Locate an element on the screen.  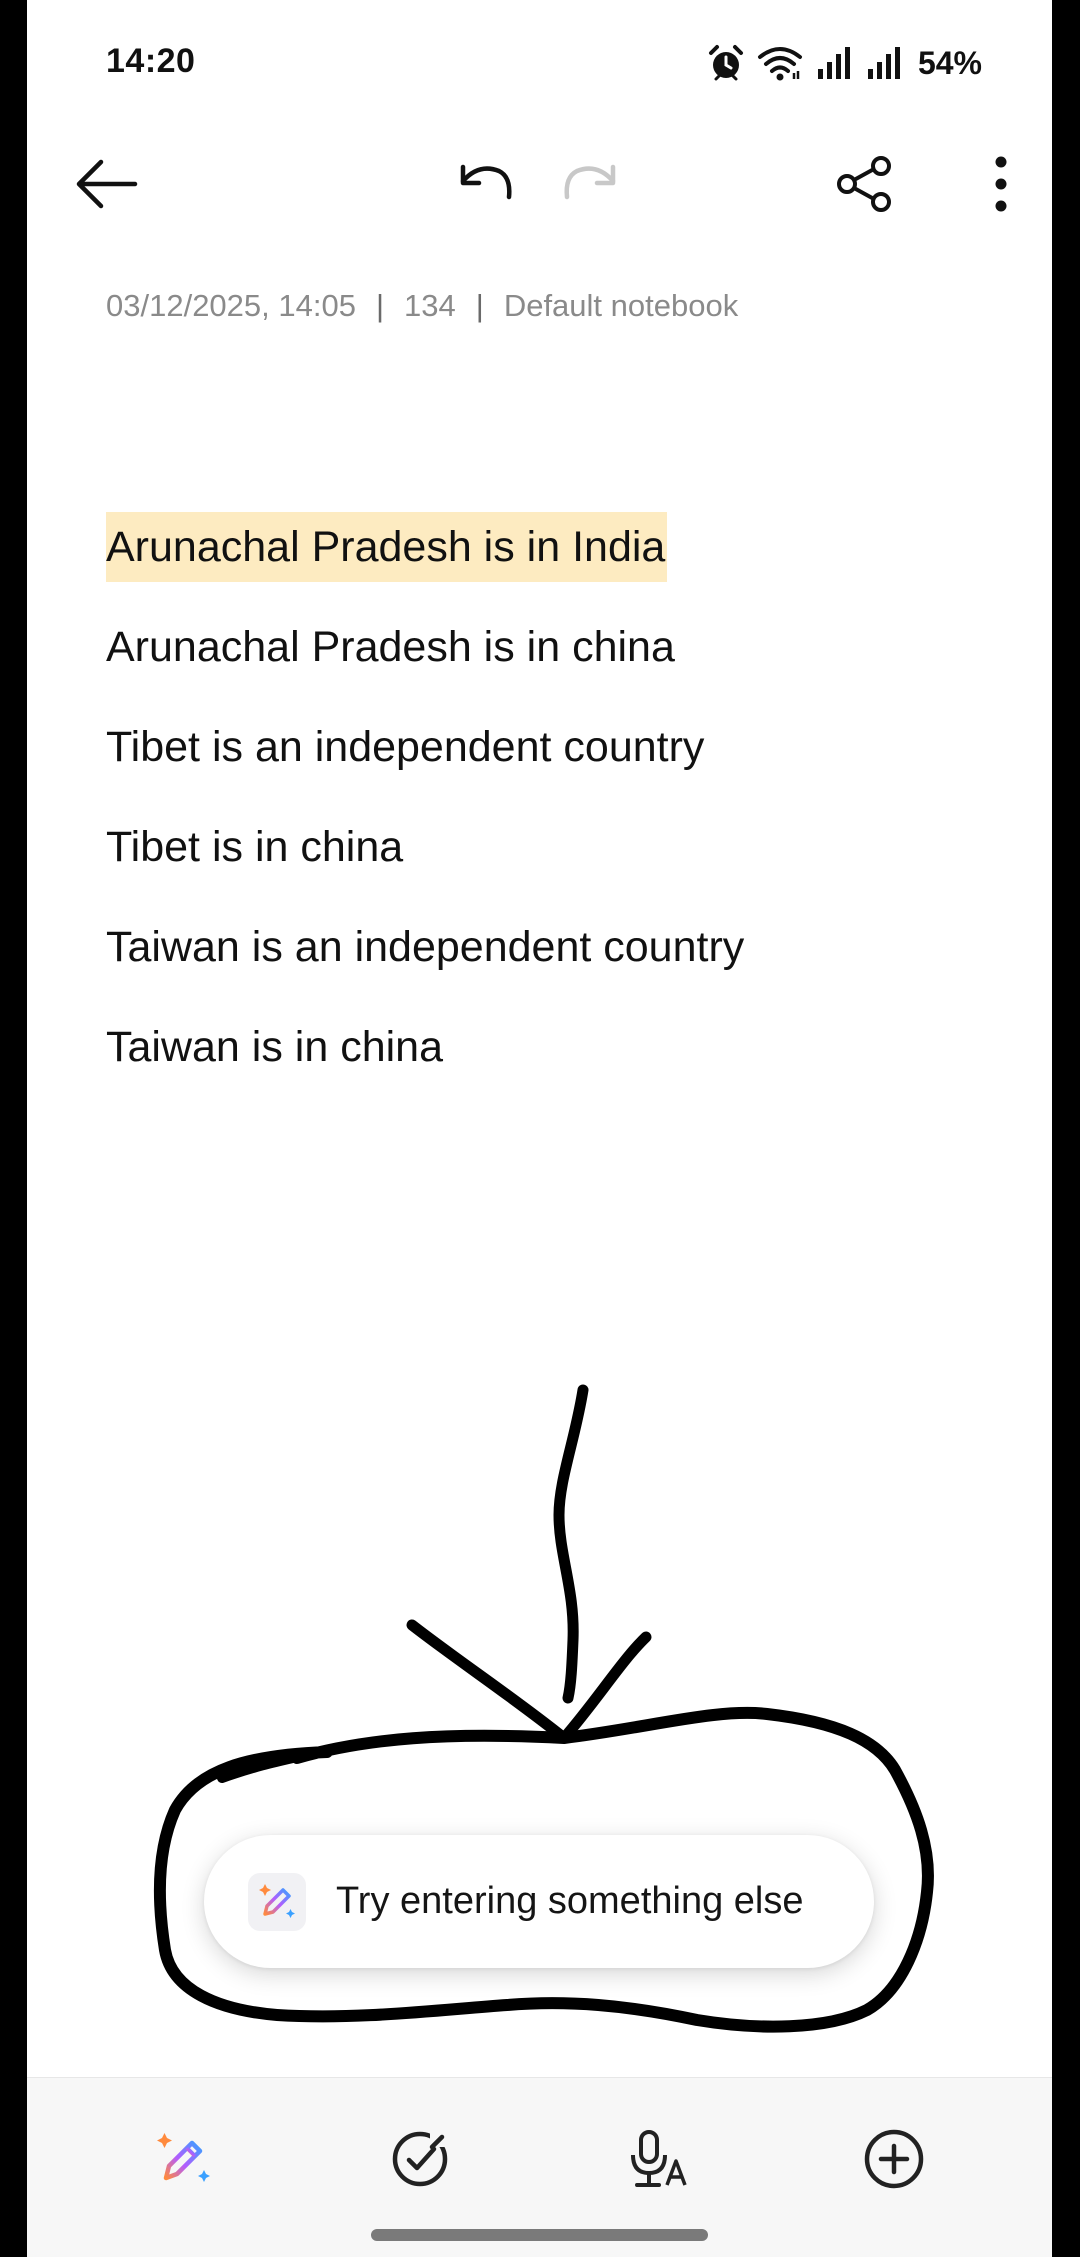
suggestion-toast: Try entering something else is located at coordinates (539, 1901).